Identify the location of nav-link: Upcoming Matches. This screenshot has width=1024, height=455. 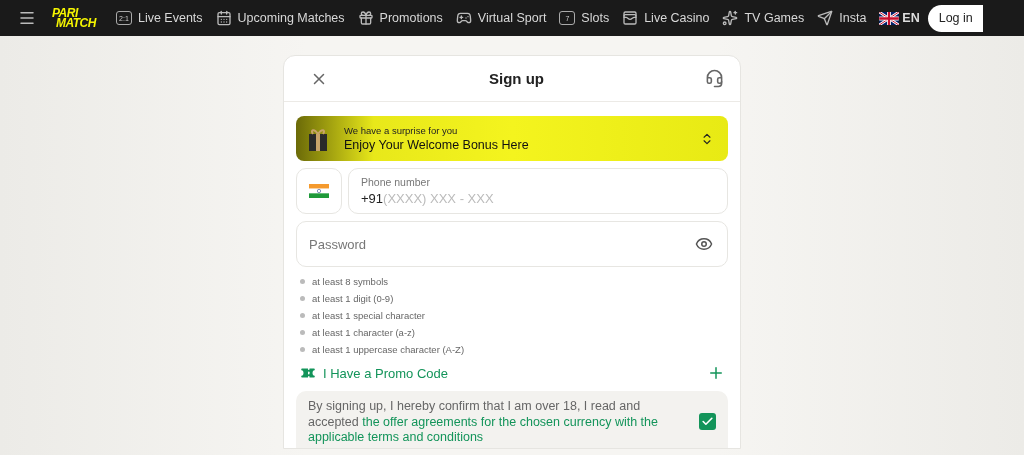
(280, 18).